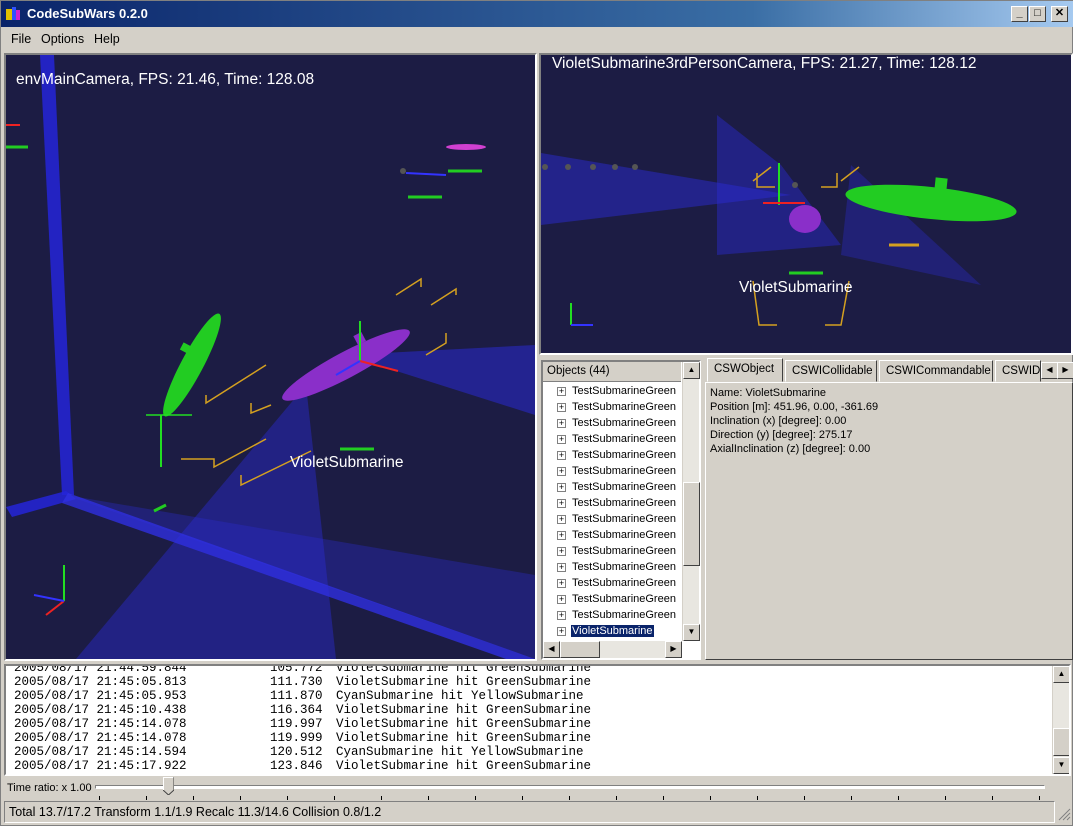 This screenshot has height=826, width=1073. What do you see at coordinates (673, 649) in the screenshot?
I see `scroll-right-icon: ▶` at bounding box center [673, 649].